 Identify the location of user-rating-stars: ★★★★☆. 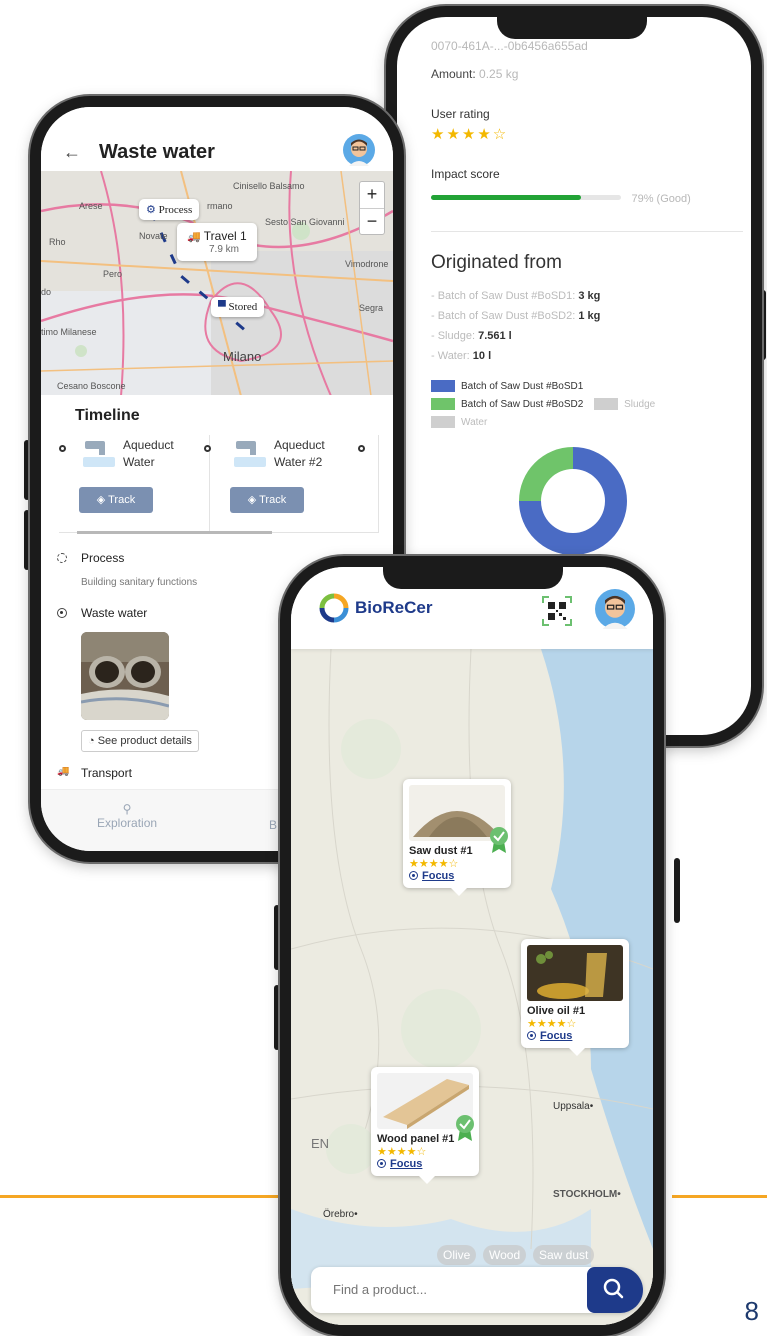
(470, 134).